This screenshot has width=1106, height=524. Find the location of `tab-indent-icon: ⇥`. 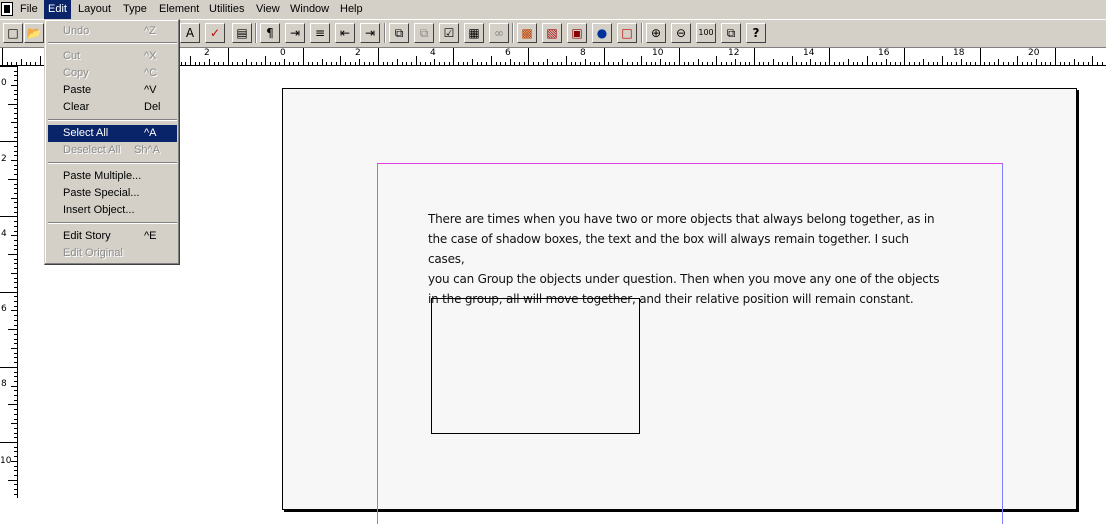

tab-indent-icon: ⇥ is located at coordinates (295, 33).